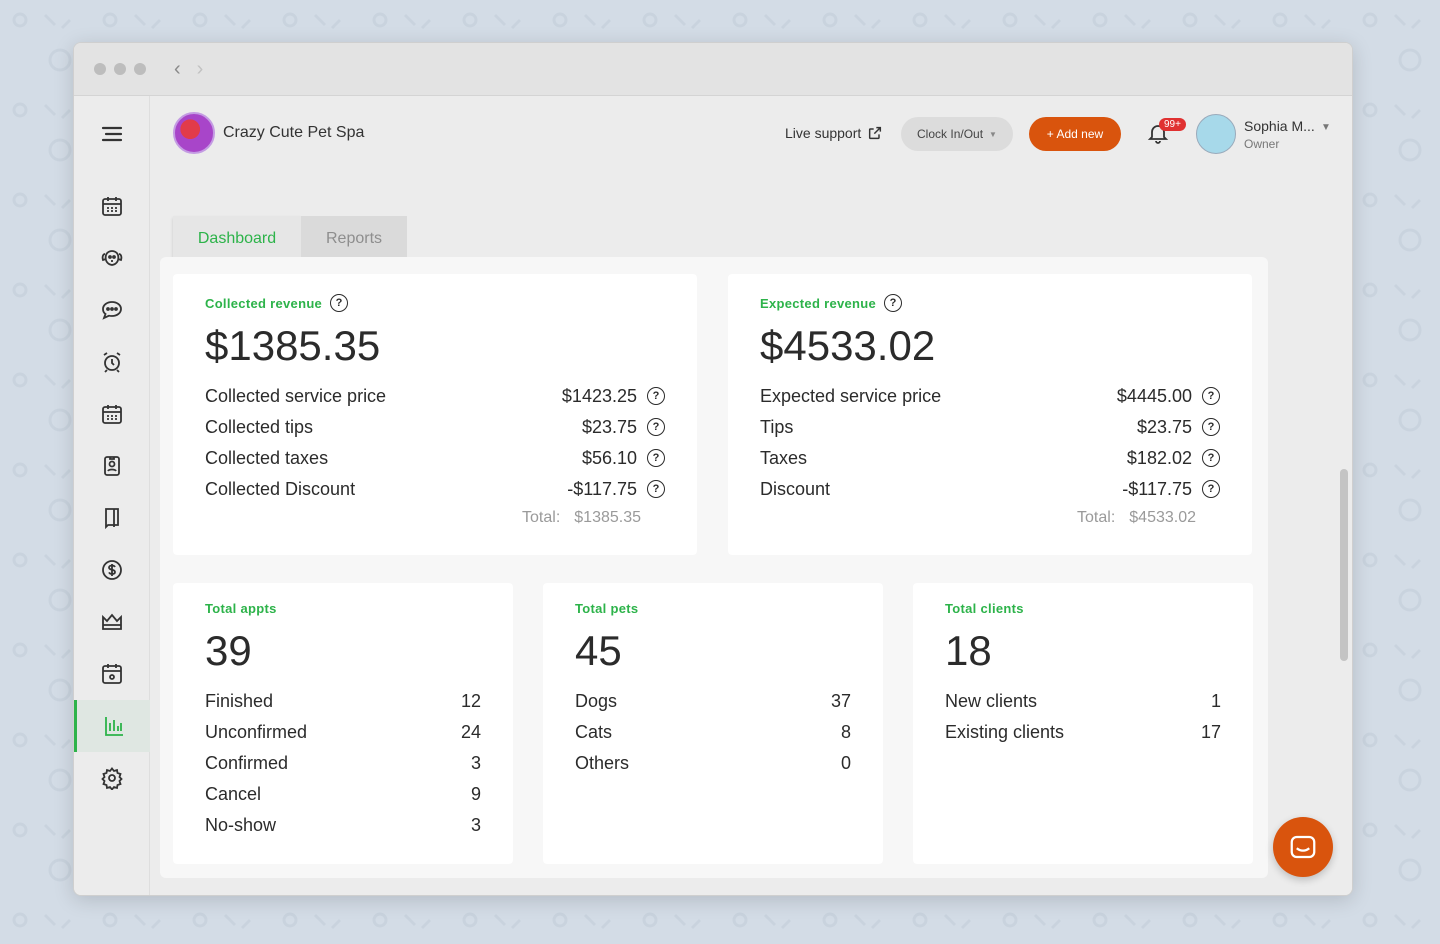  What do you see at coordinates (112, 414) in the screenshot?
I see `schedule-icon` at bounding box center [112, 414].